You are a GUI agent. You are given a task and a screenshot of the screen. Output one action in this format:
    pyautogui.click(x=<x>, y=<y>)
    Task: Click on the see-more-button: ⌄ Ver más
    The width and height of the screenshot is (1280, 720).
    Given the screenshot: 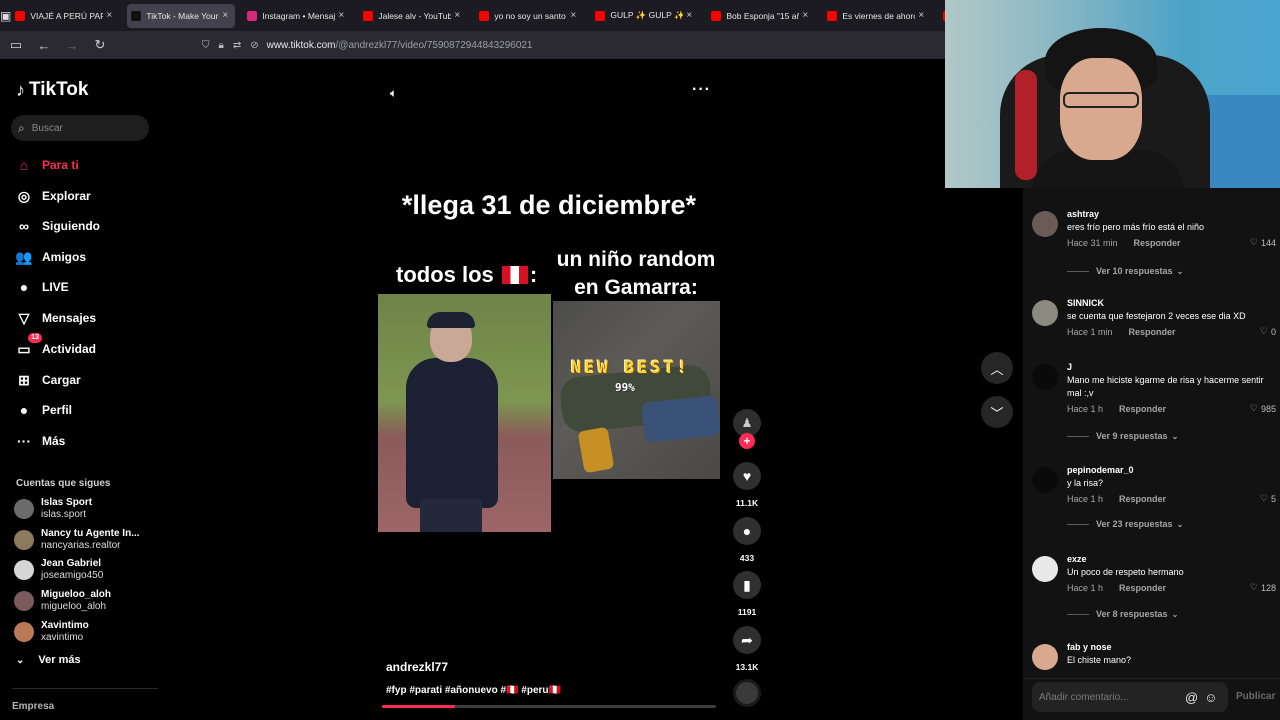 What is the action you would take?
    pyautogui.click(x=48, y=660)
    